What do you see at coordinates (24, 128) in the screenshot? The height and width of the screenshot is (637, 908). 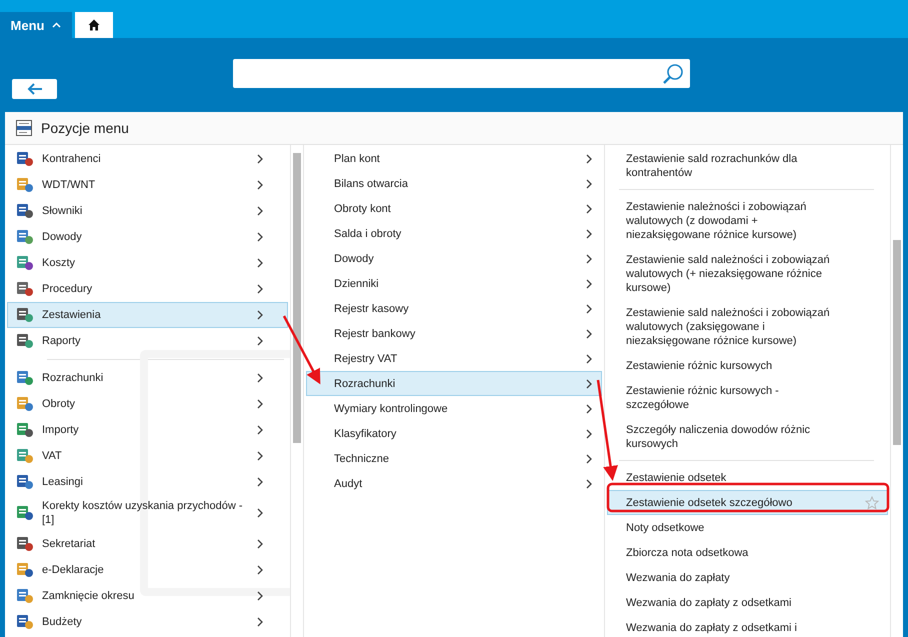 I see `list-window-icon` at bounding box center [24, 128].